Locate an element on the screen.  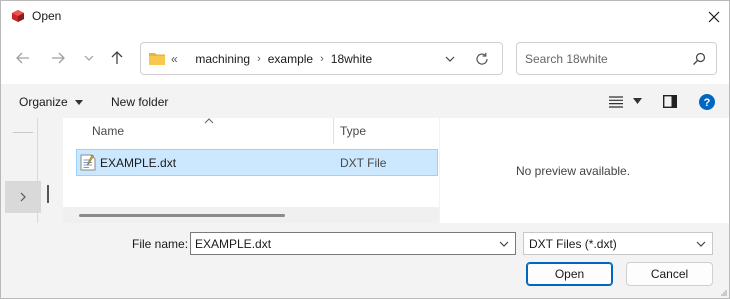
preview-pane-icon is located at coordinates (670, 101).